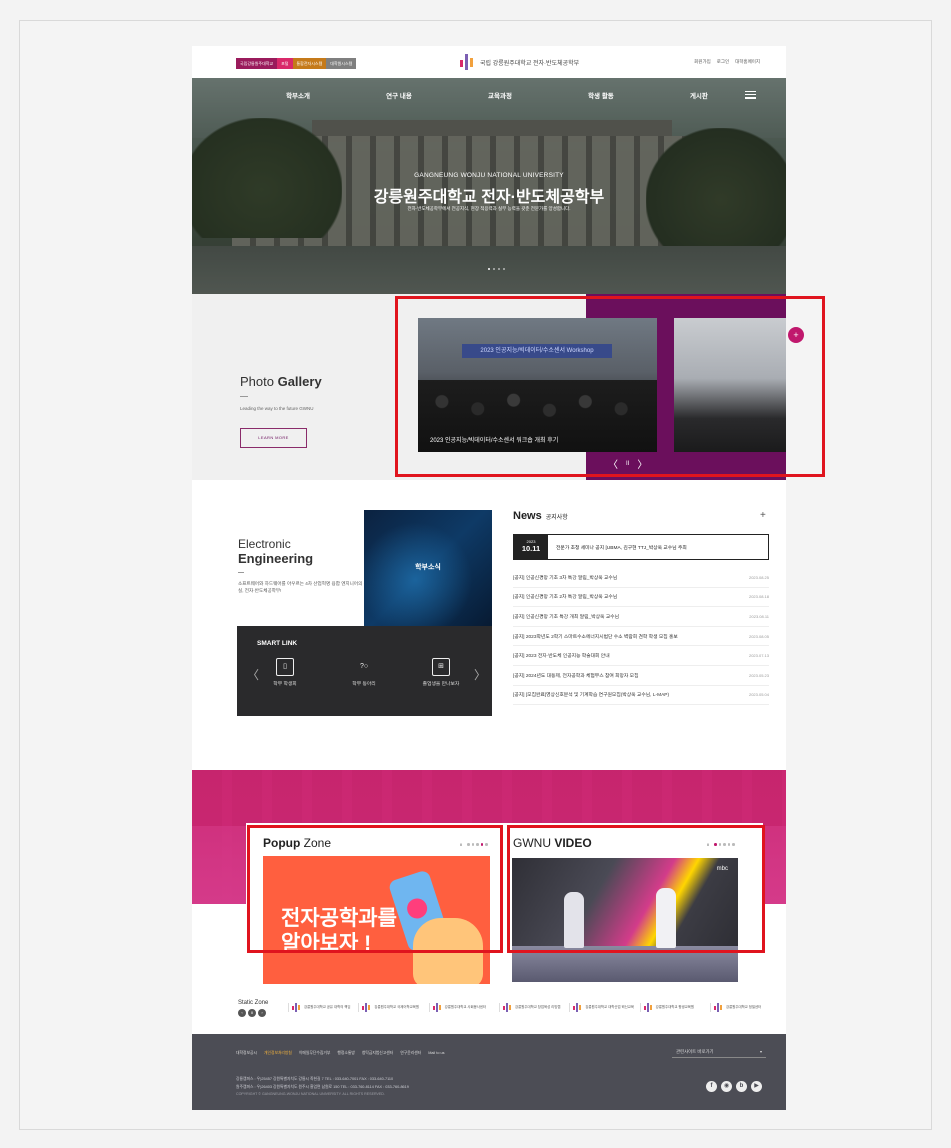  What do you see at coordinates (601, 98) in the screenshot?
I see `nav-student: 학생 활동` at bounding box center [601, 98].